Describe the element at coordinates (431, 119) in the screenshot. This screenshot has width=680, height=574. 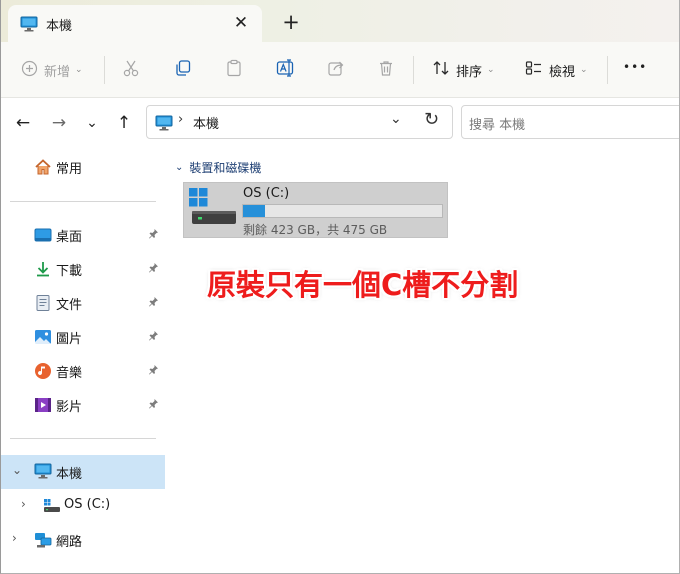
I see `refresh-icon: ↻` at that location.